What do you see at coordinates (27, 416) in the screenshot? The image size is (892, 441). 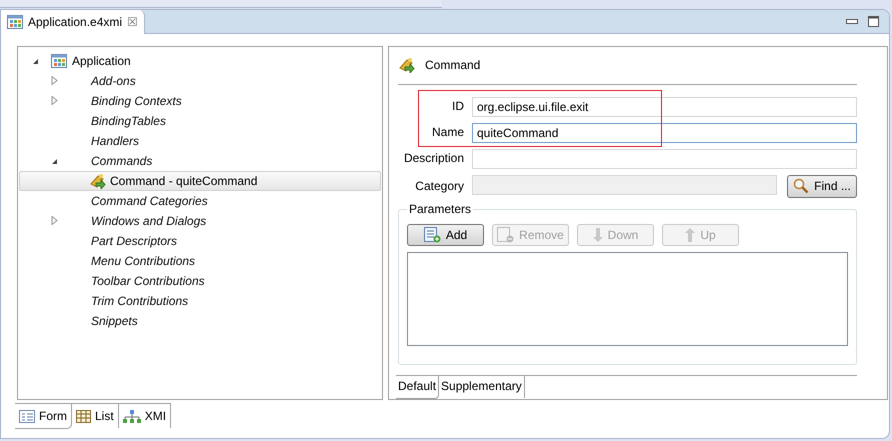 I see `form-icon` at bounding box center [27, 416].